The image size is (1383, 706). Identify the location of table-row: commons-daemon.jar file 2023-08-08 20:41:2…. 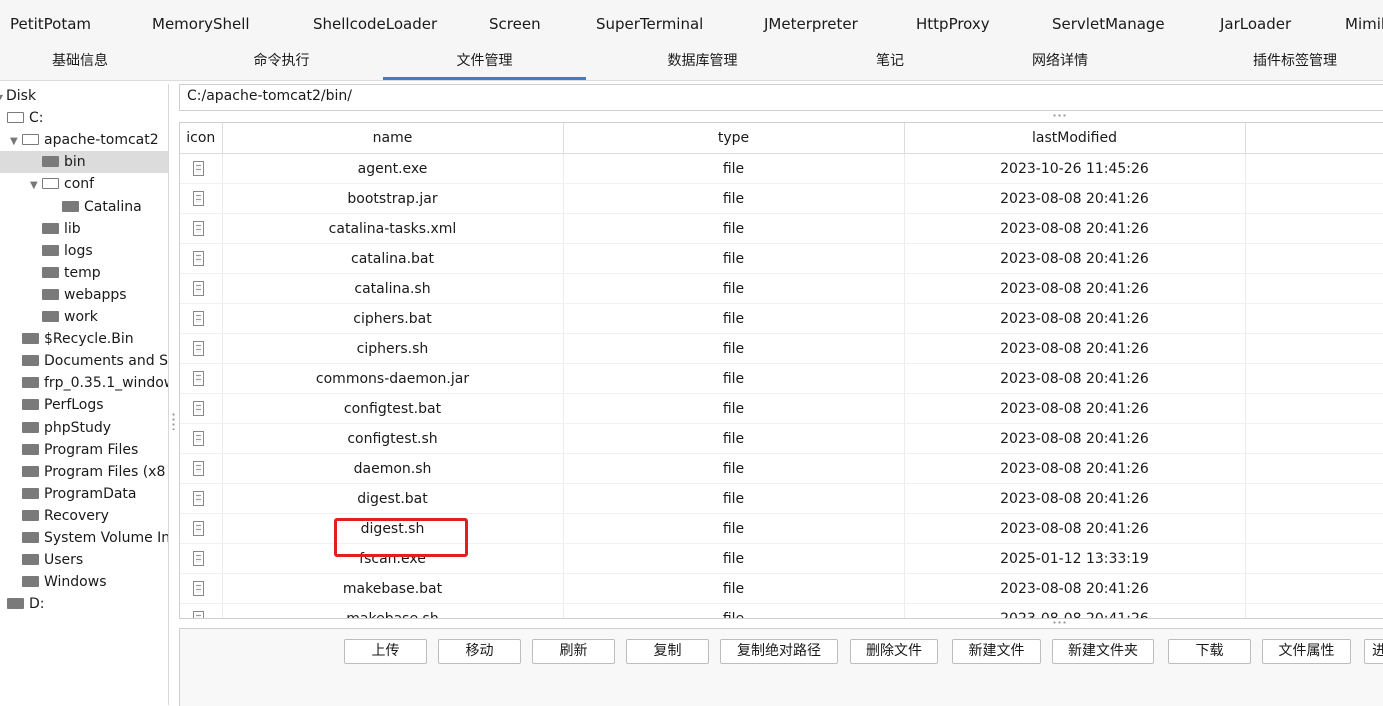
(781, 378).